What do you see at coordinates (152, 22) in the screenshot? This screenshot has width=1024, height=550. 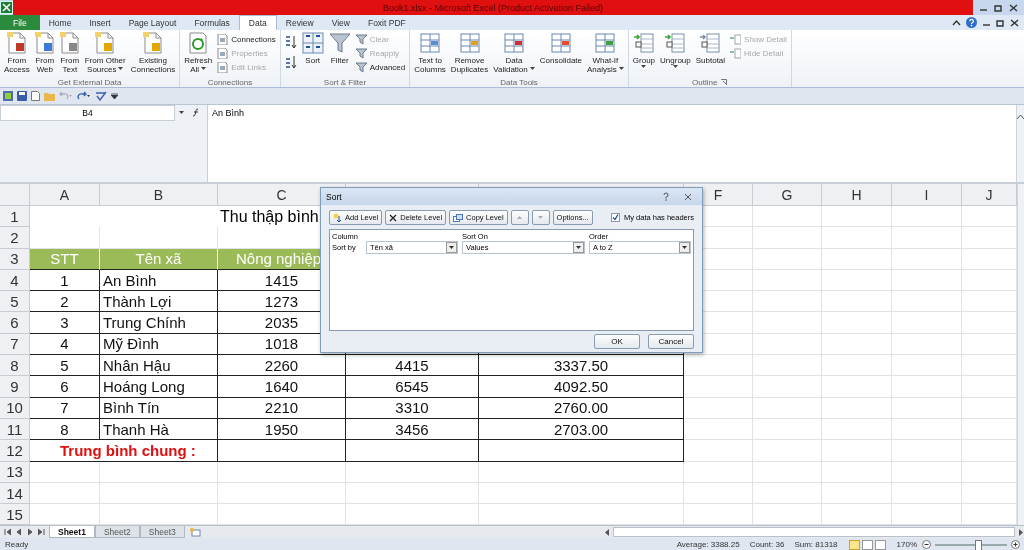 I see `ribbon-tab: Page Layout` at bounding box center [152, 22].